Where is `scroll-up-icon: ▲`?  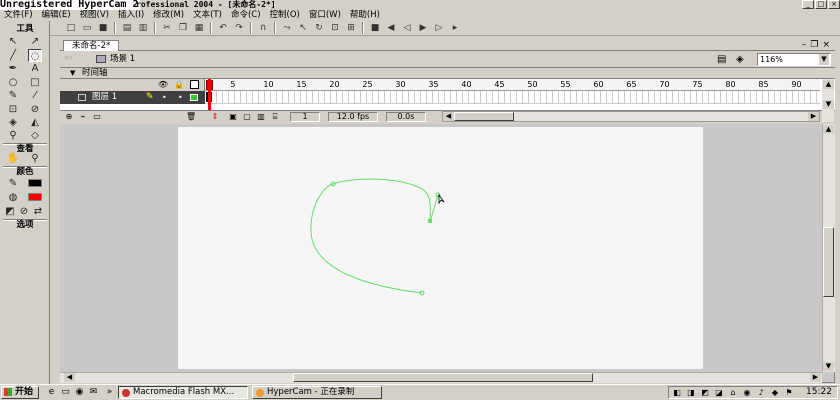 scroll-up-icon: ▲ is located at coordinates (828, 129).